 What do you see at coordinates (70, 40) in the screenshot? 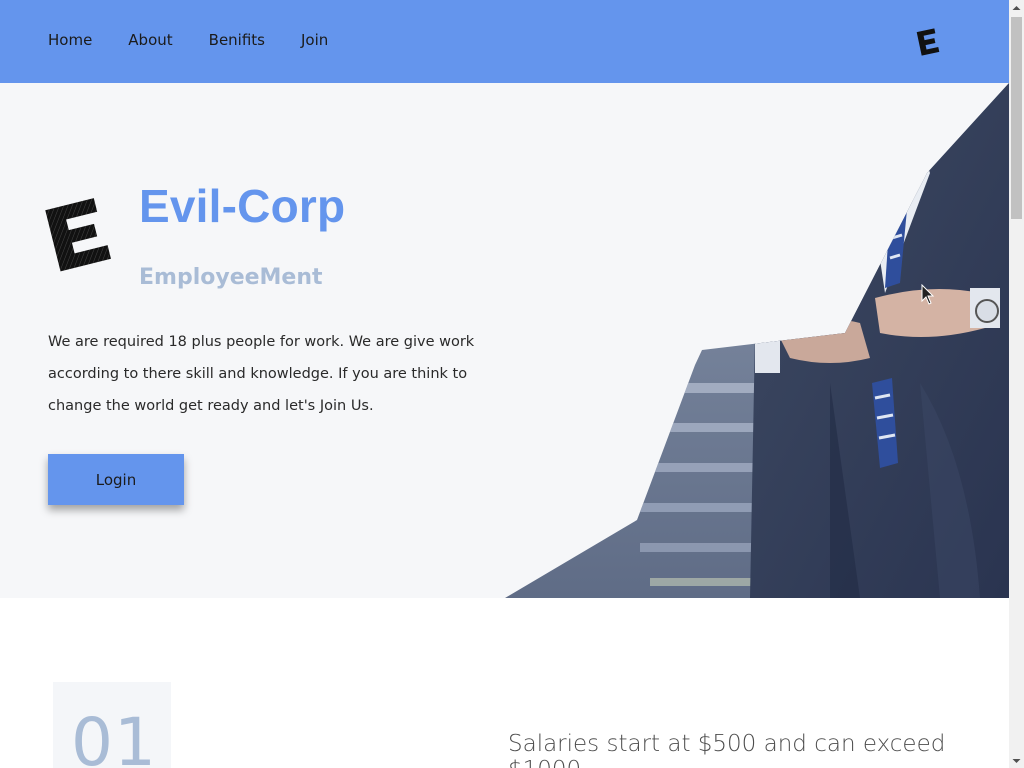
I see `nav-item-home: Home` at bounding box center [70, 40].